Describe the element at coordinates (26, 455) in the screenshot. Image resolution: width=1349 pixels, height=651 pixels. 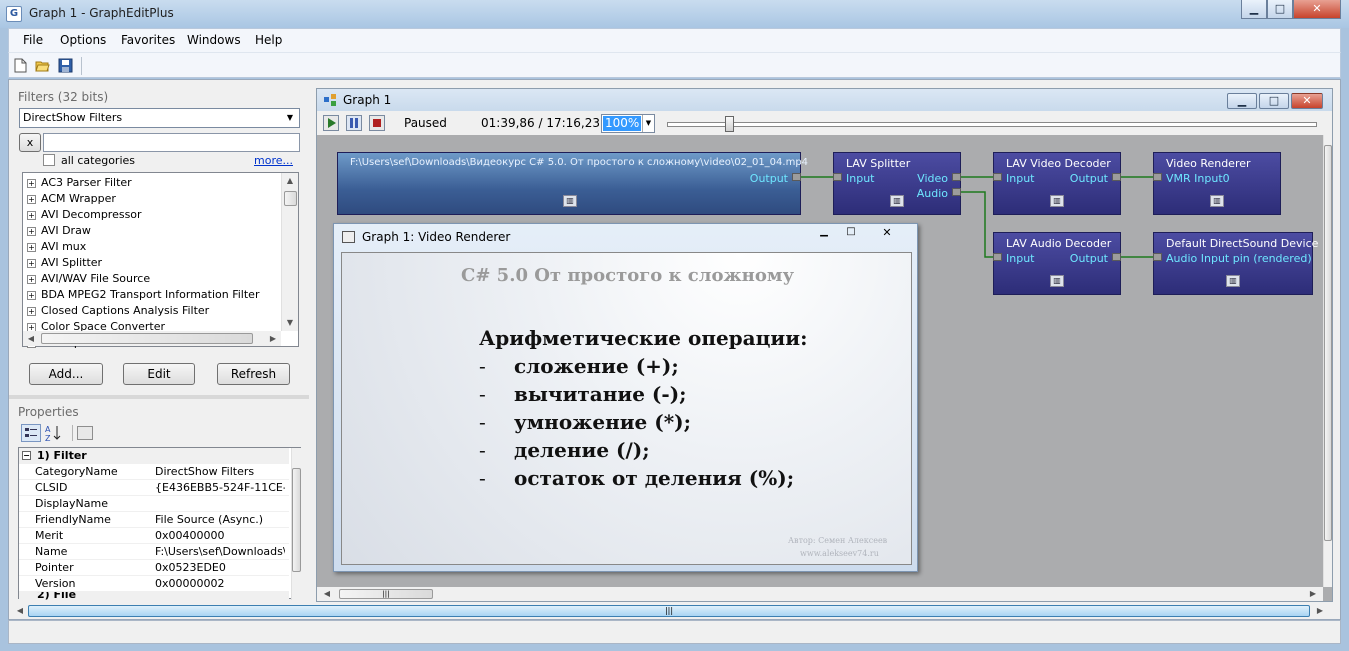
I see `collapse-icon: −` at that location.